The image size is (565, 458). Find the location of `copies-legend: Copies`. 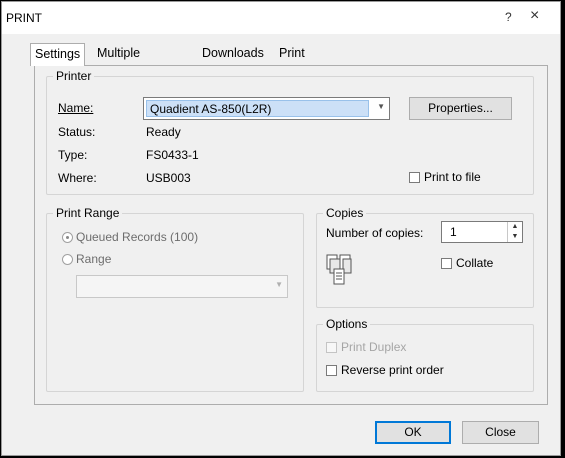

copies-legend: Copies is located at coordinates (345, 213).